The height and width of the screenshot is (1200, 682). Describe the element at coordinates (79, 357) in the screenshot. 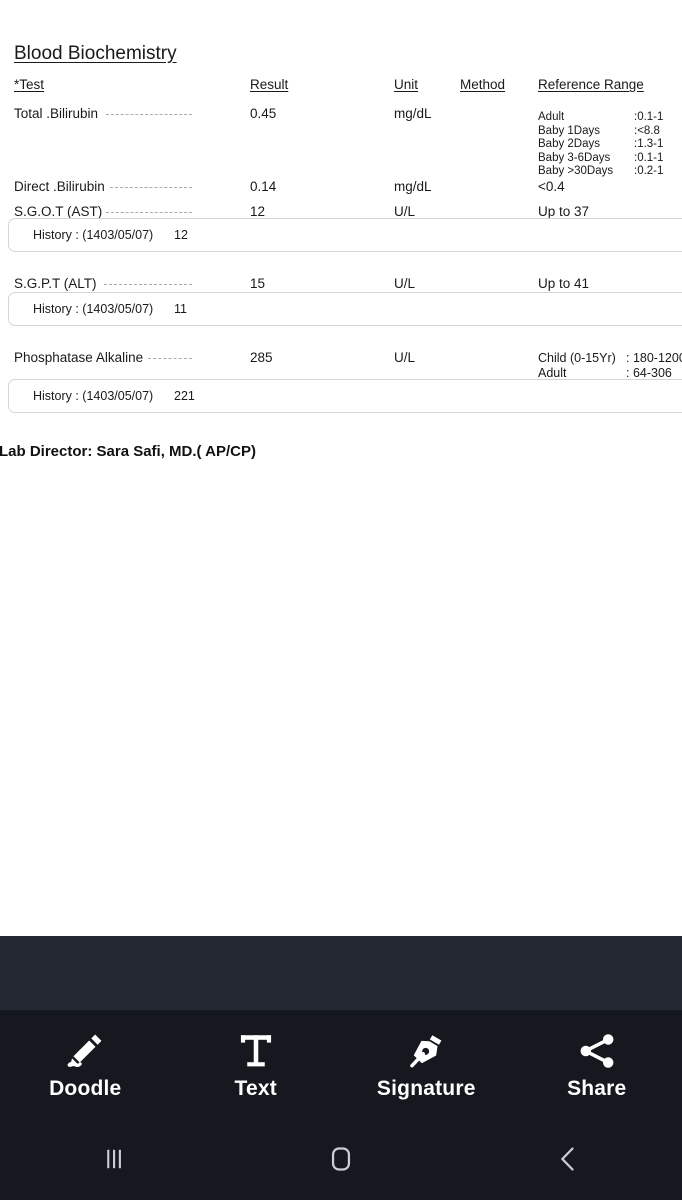

I see `test-name: Phosphatase Alkaline` at that location.